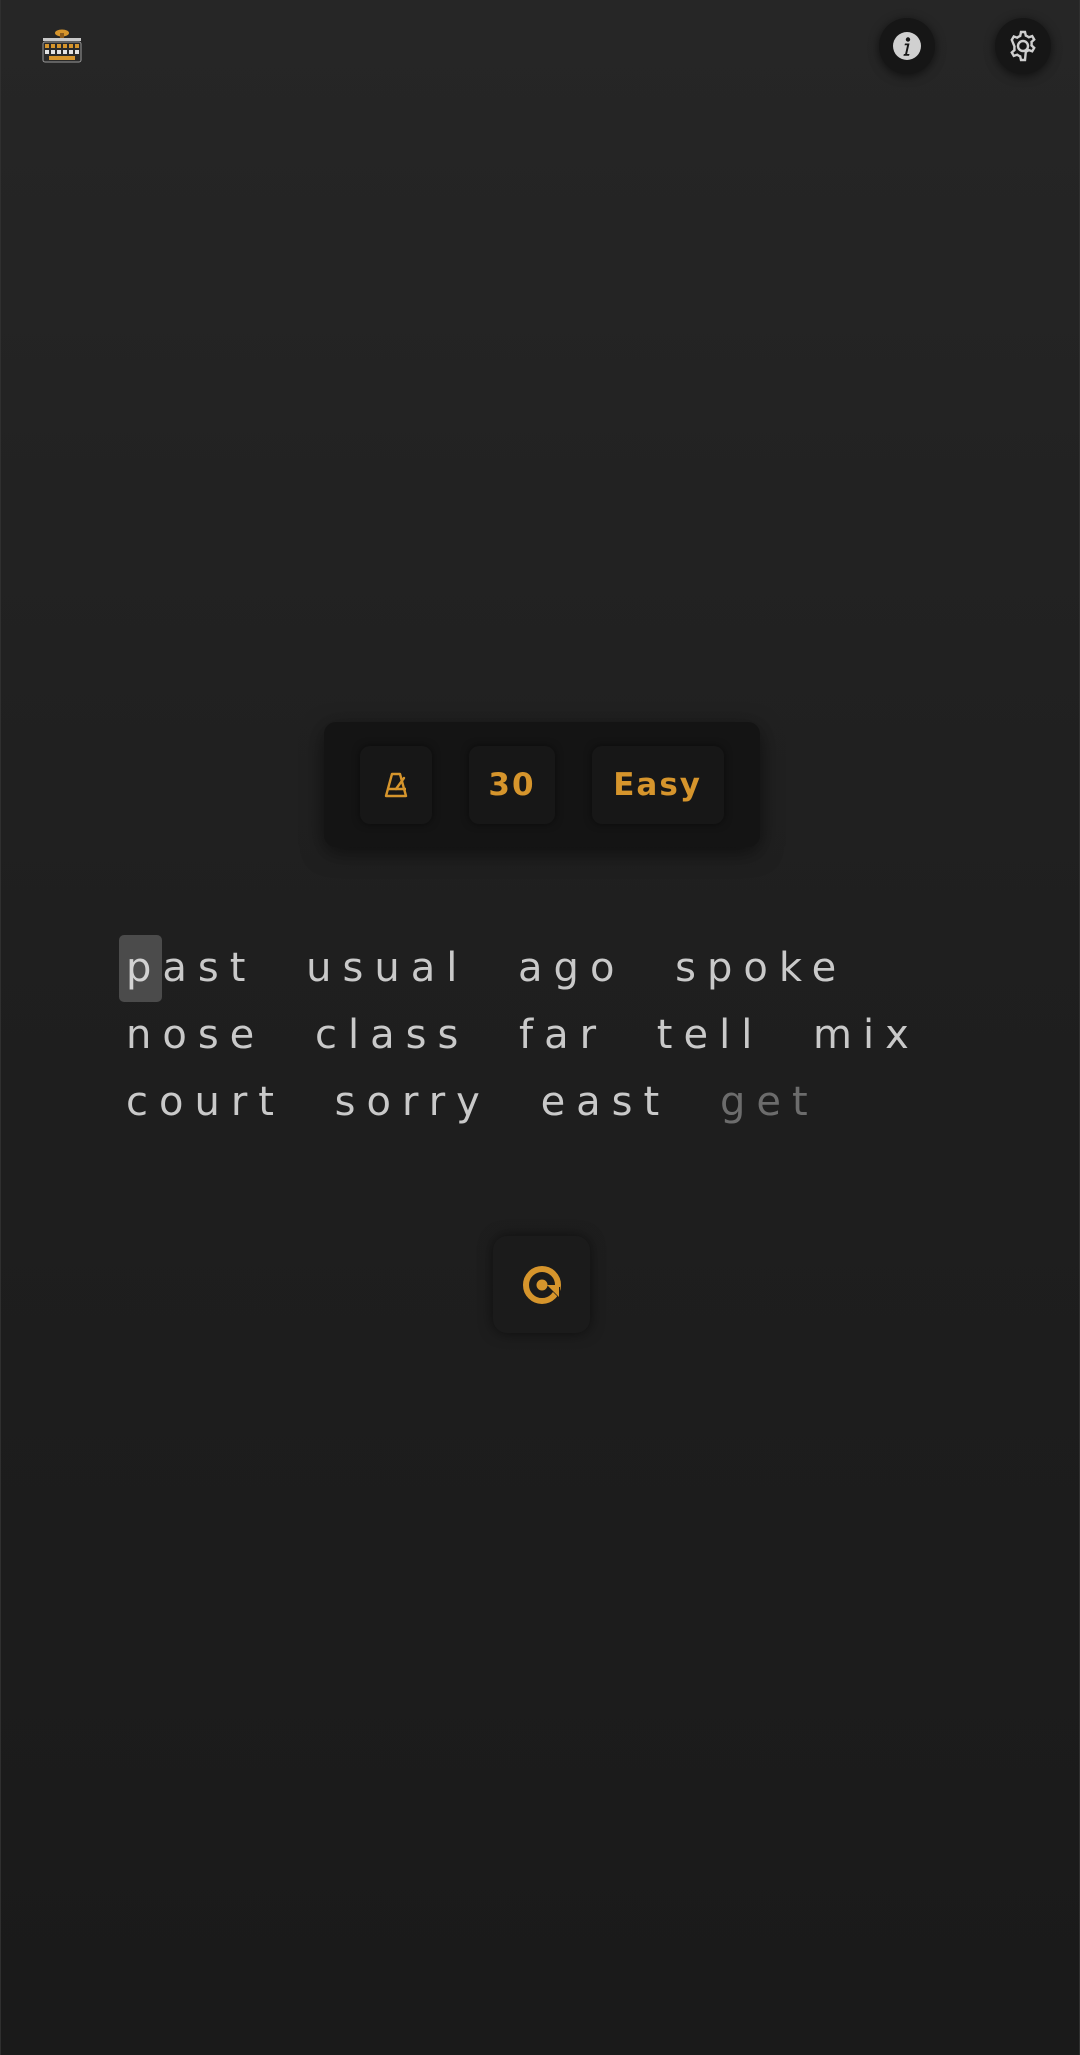 The image size is (1080, 2055). What do you see at coordinates (511, 784) in the screenshot?
I see `word-count-button: 30` at bounding box center [511, 784].